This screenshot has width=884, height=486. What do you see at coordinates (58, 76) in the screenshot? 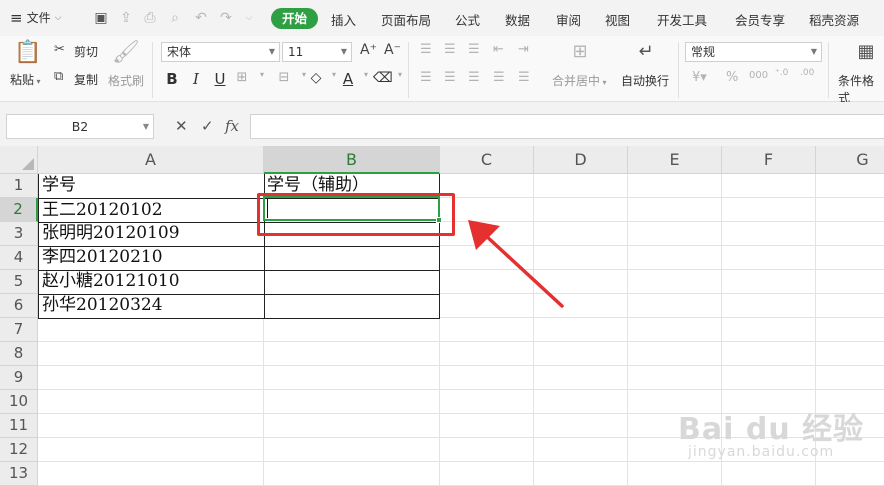
I see `copy-icon: ⧉` at bounding box center [58, 76].